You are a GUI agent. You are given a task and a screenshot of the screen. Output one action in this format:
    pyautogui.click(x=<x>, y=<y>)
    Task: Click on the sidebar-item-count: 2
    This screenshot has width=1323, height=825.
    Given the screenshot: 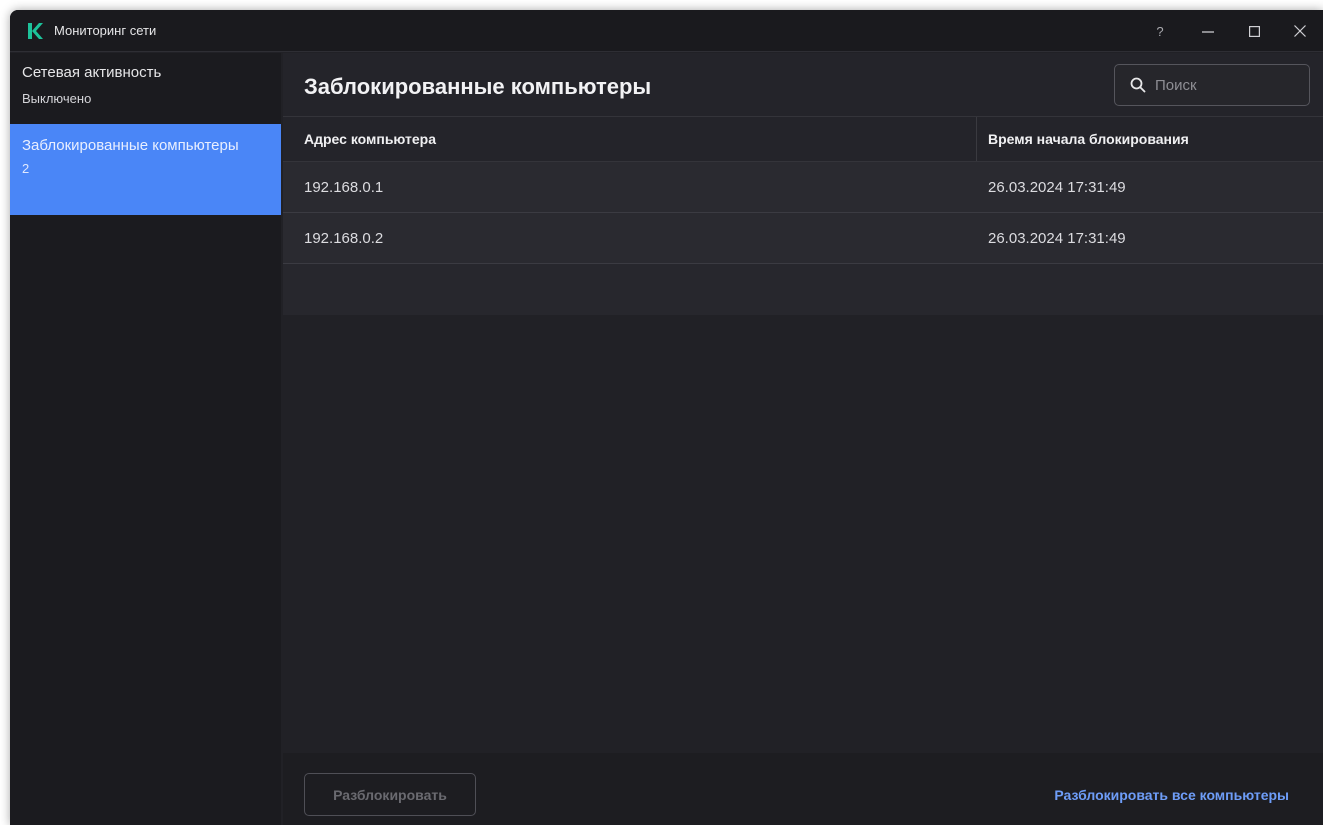 What is the action you would take?
    pyautogui.click(x=26, y=168)
    